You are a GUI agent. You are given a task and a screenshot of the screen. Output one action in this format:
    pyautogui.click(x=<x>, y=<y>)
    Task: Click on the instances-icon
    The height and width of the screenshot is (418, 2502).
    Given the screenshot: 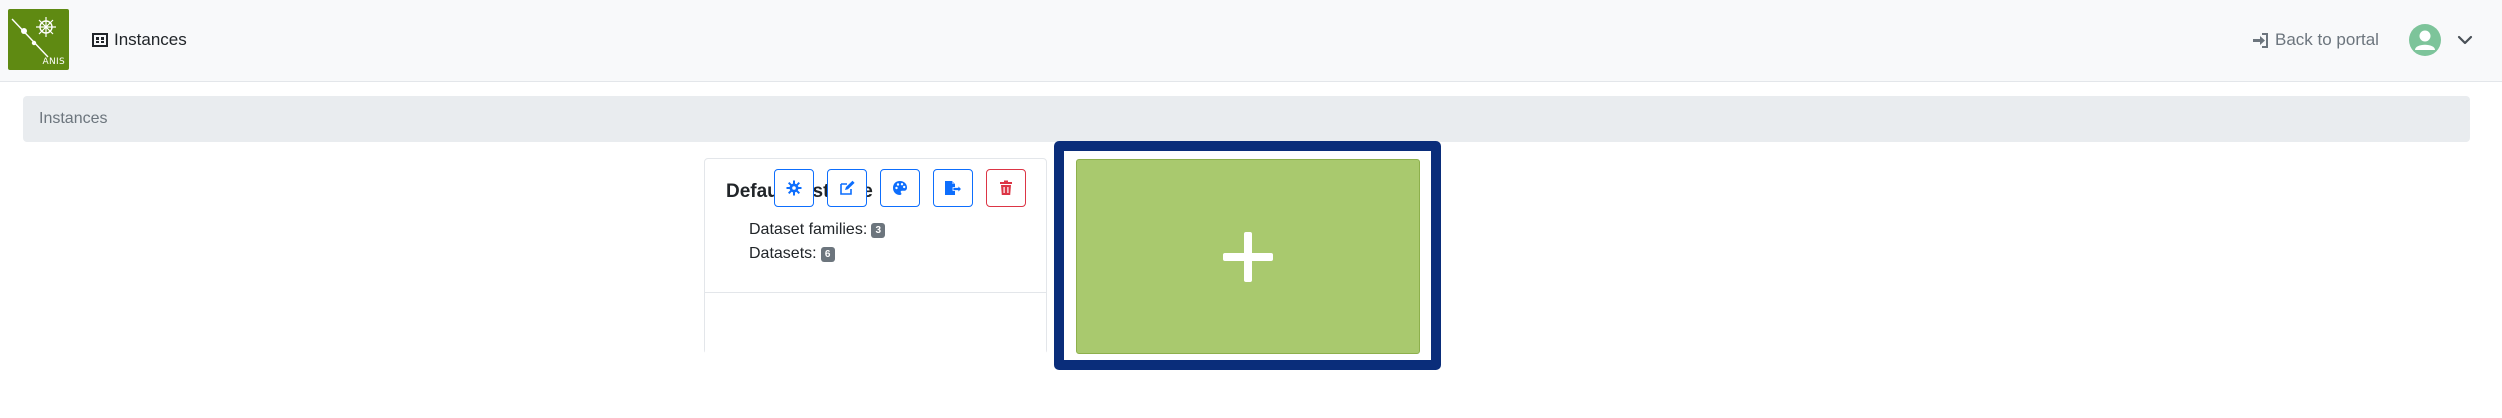 What is the action you would take?
    pyautogui.click(x=100, y=40)
    